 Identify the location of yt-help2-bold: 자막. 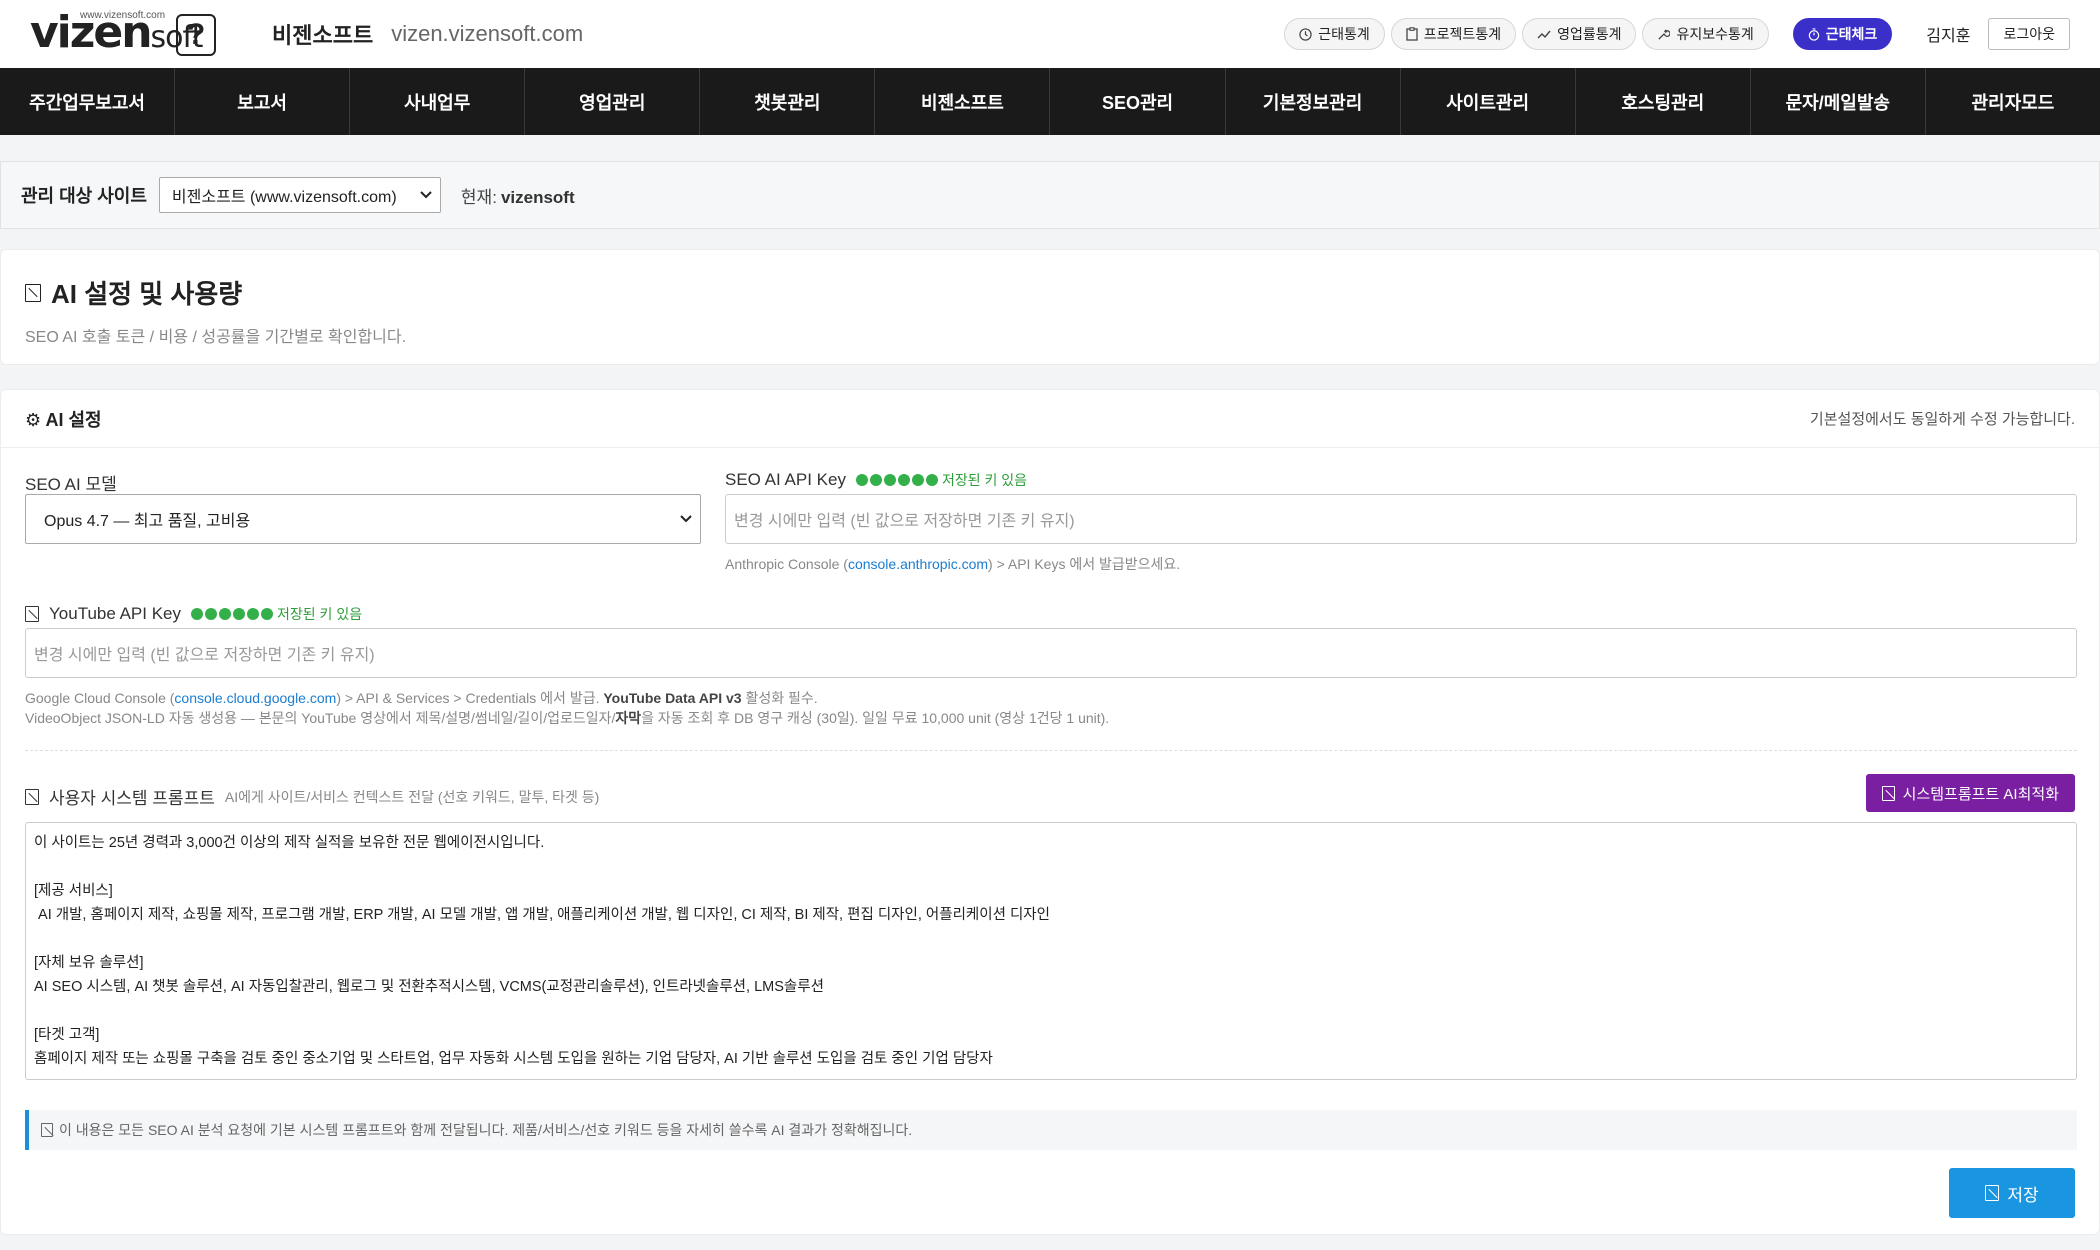
(628, 718).